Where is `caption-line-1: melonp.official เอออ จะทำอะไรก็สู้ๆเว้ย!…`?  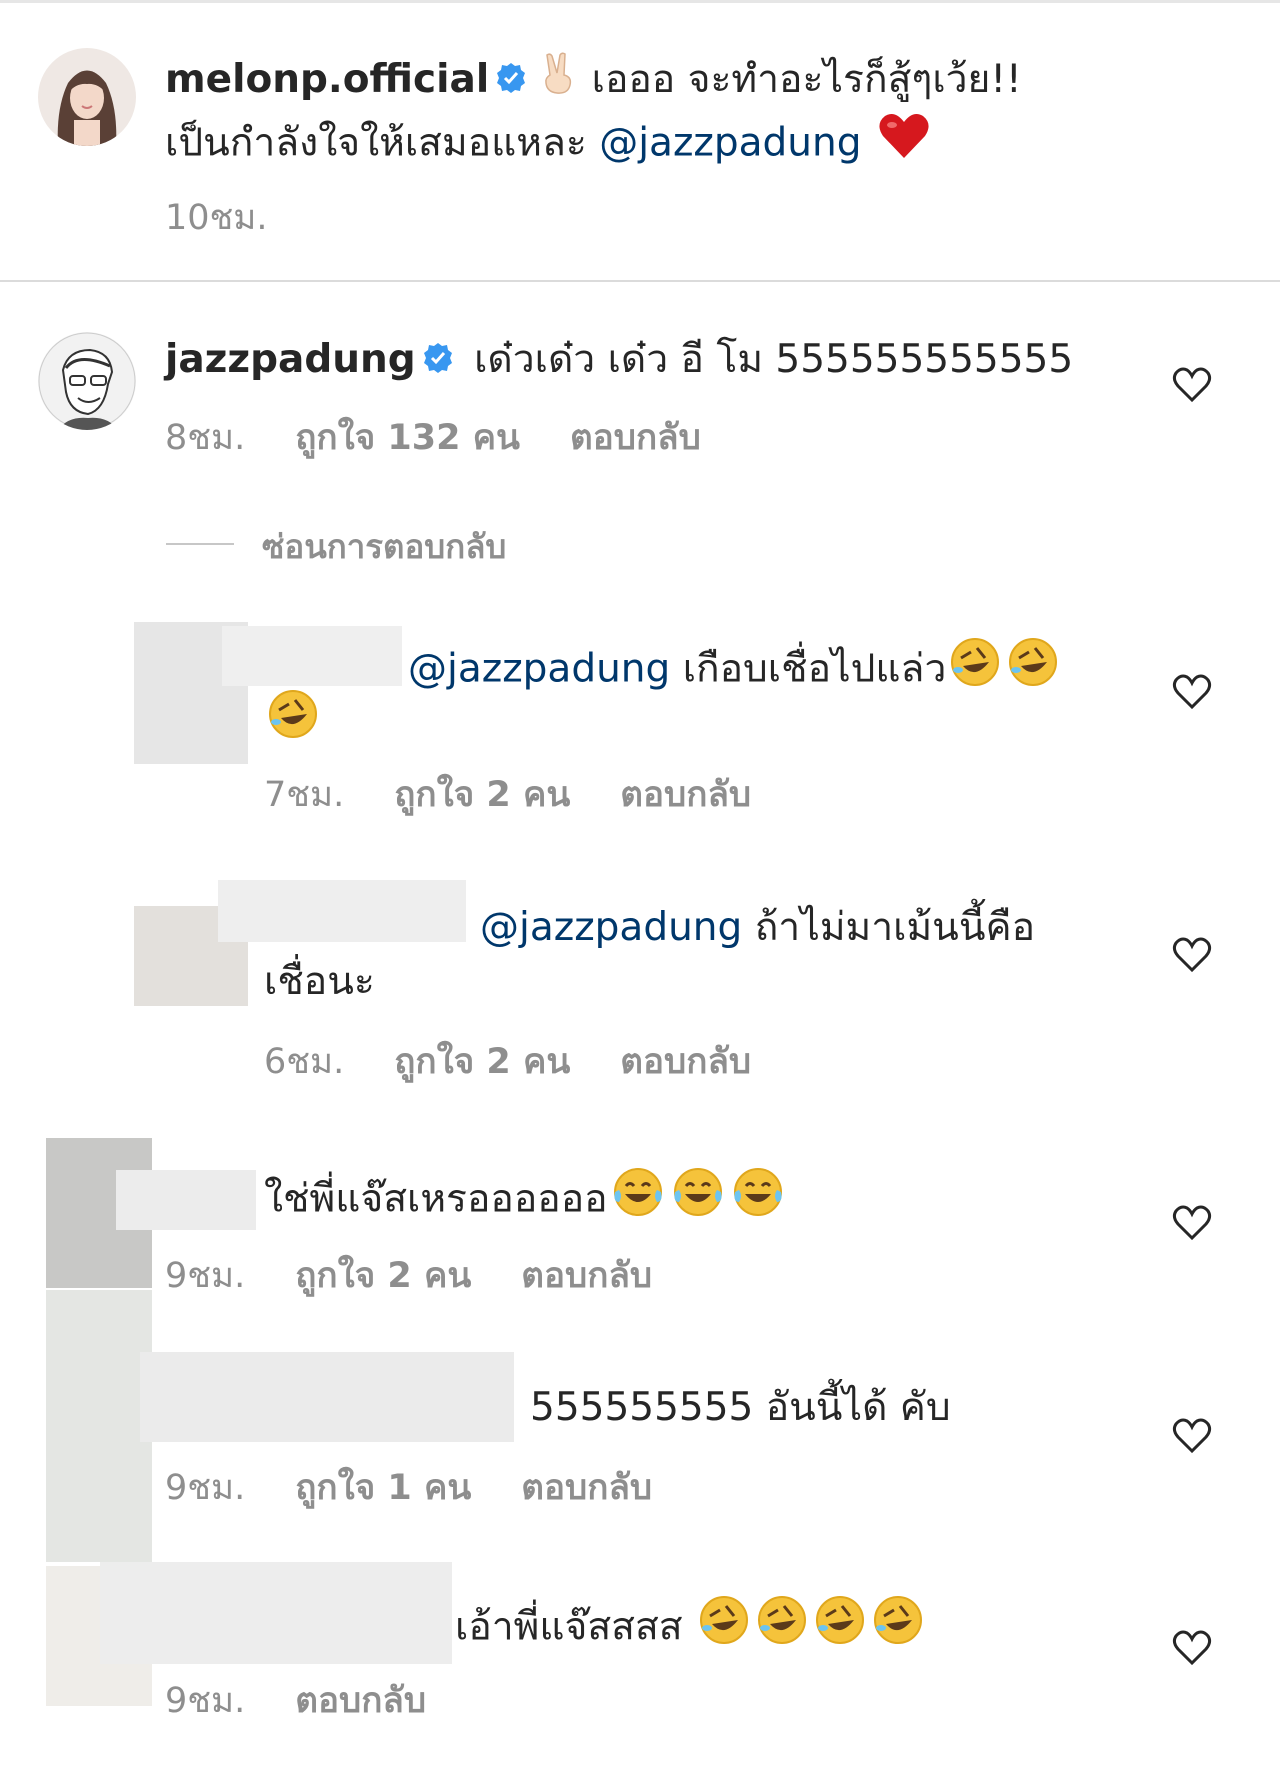 caption-line-1: melonp.official เอออ จะทำอะไรก็สู้ๆเว้ย!… is located at coordinates (593, 81).